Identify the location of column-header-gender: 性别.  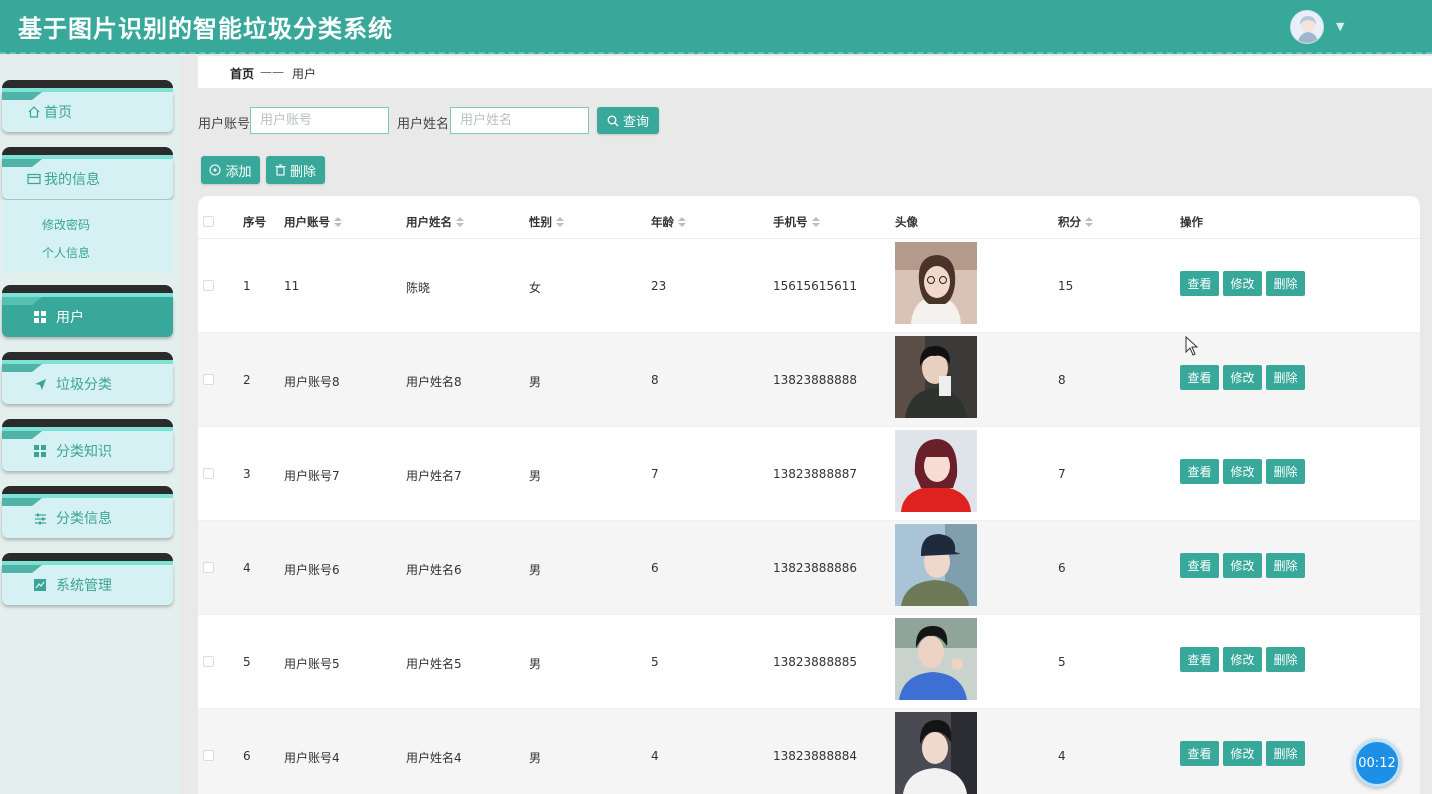
(546, 222).